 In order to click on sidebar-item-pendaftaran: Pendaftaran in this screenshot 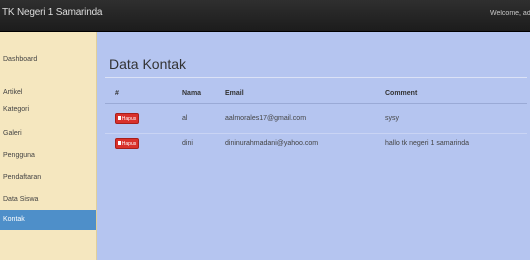, I will do `click(48, 177)`.